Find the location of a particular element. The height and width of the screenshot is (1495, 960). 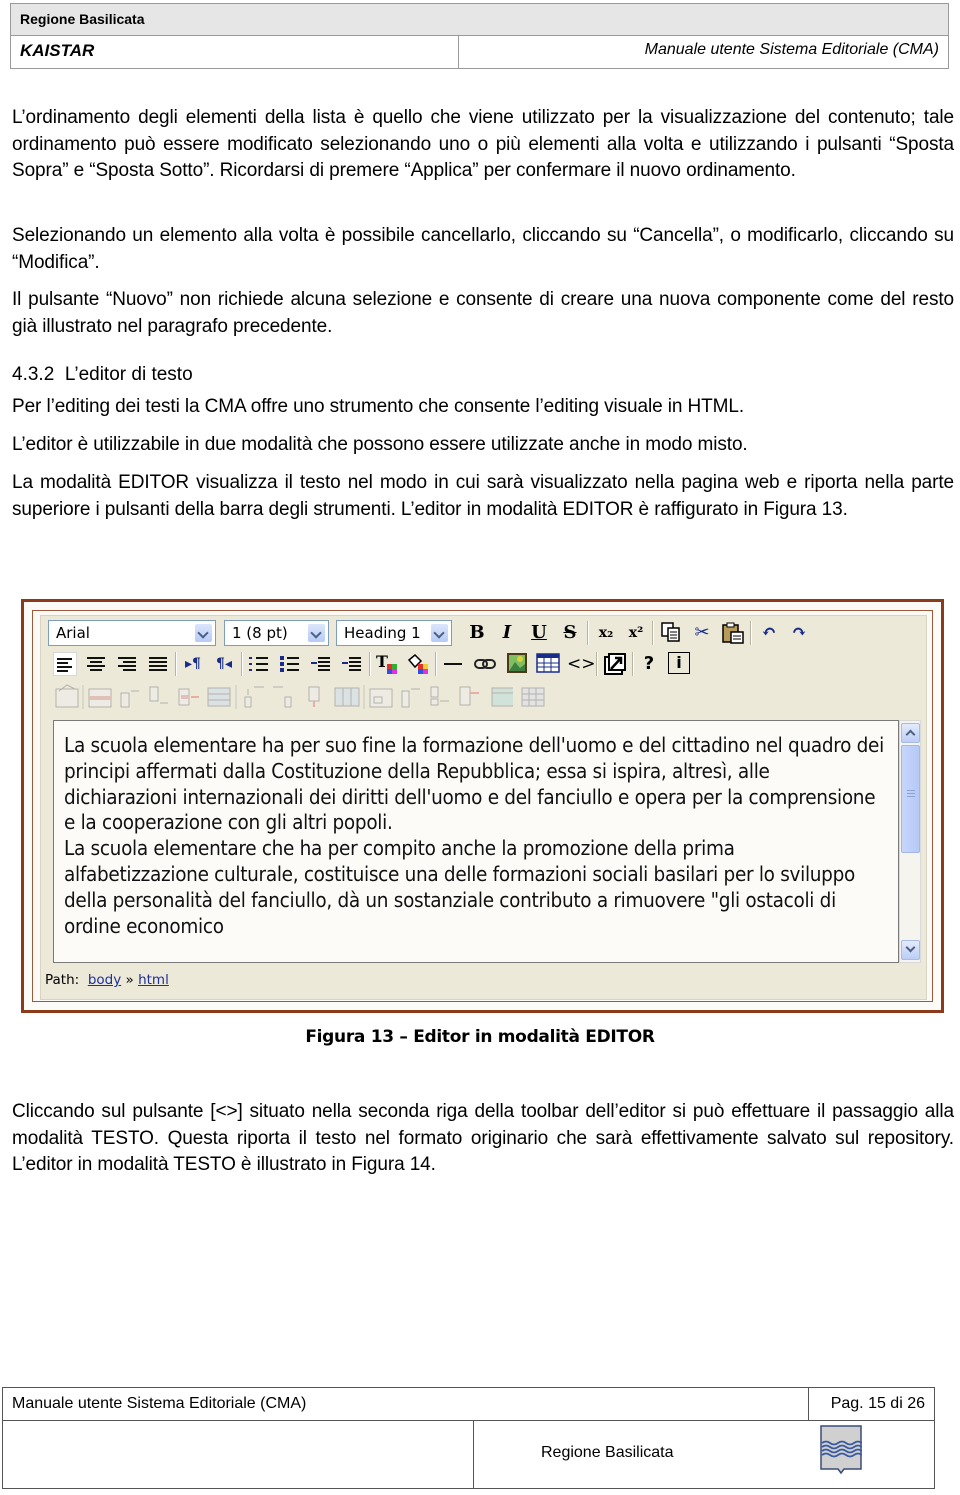

subscript-icon: x₂ is located at coordinates (606, 633).